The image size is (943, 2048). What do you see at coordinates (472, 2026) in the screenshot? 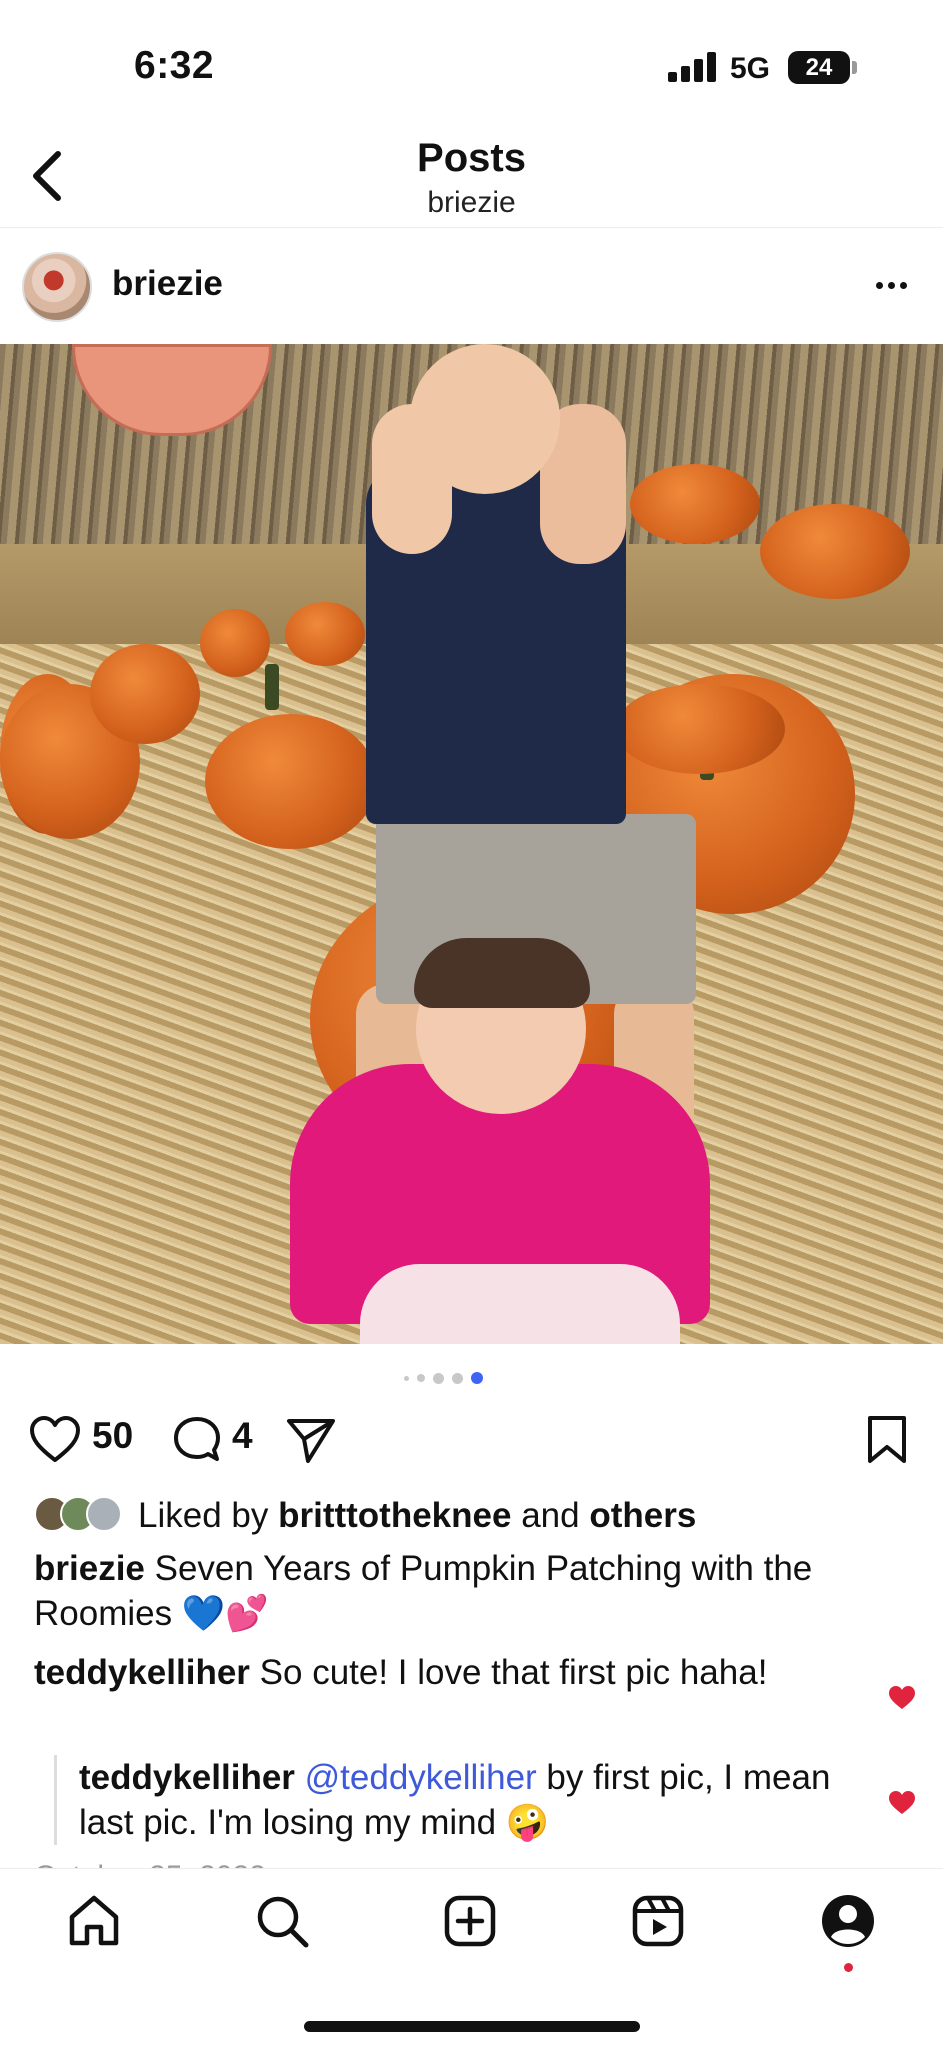
I see `home-indicator` at bounding box center [472, 2026].